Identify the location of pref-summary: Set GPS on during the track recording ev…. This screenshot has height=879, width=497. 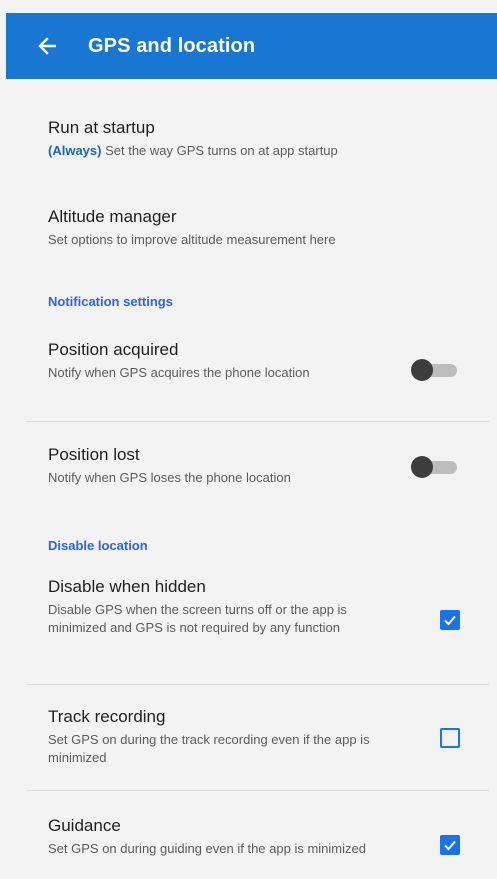
(209, 748).